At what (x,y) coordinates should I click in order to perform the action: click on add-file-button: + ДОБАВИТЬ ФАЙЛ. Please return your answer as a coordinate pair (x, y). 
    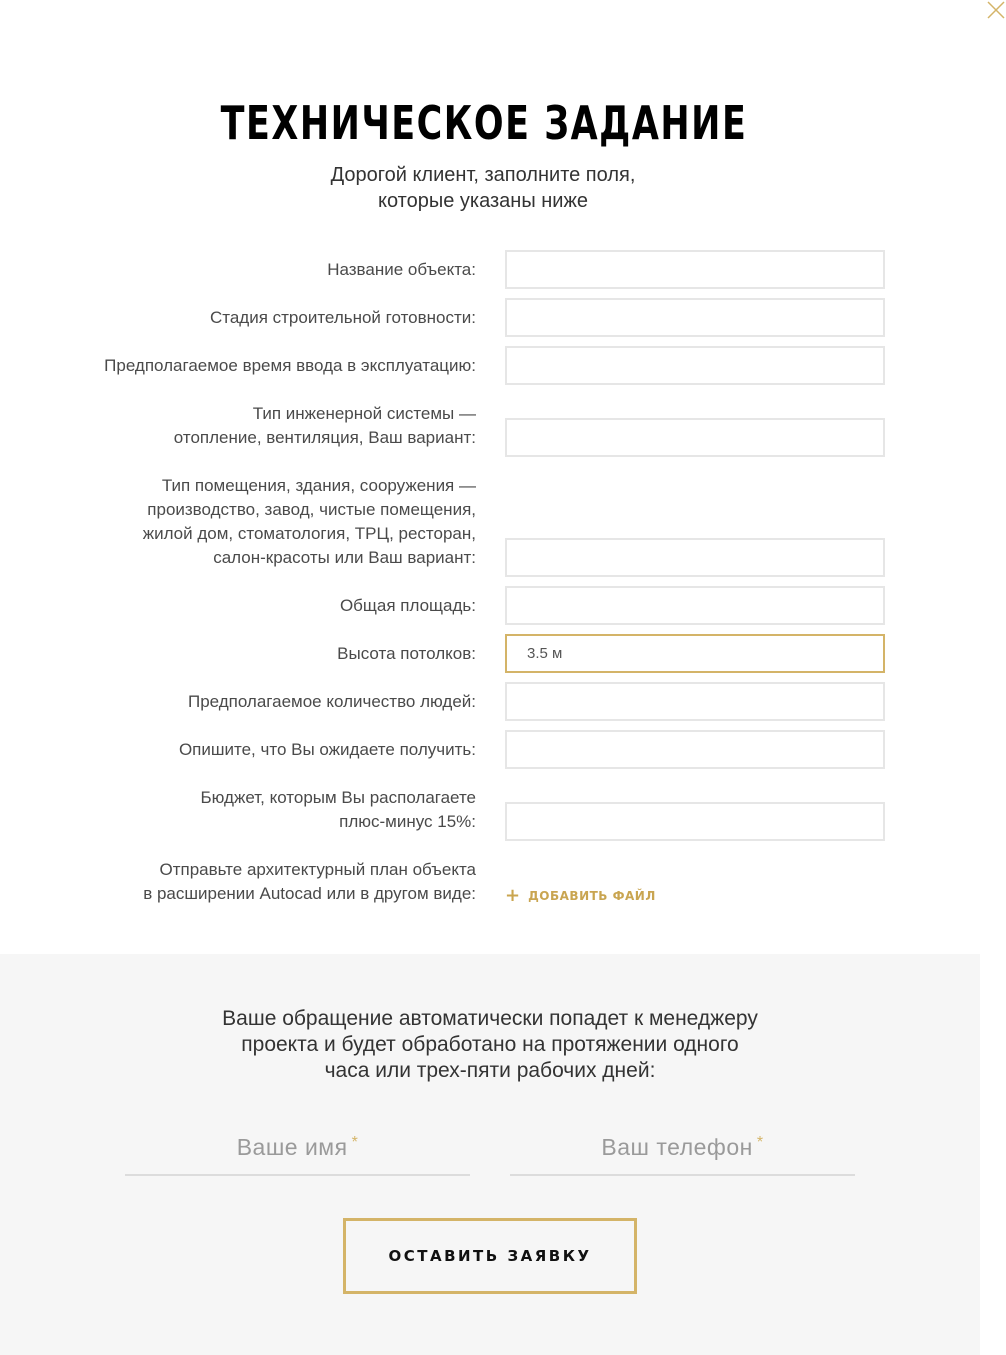
    Looking at the image, I should click on (580, 896).